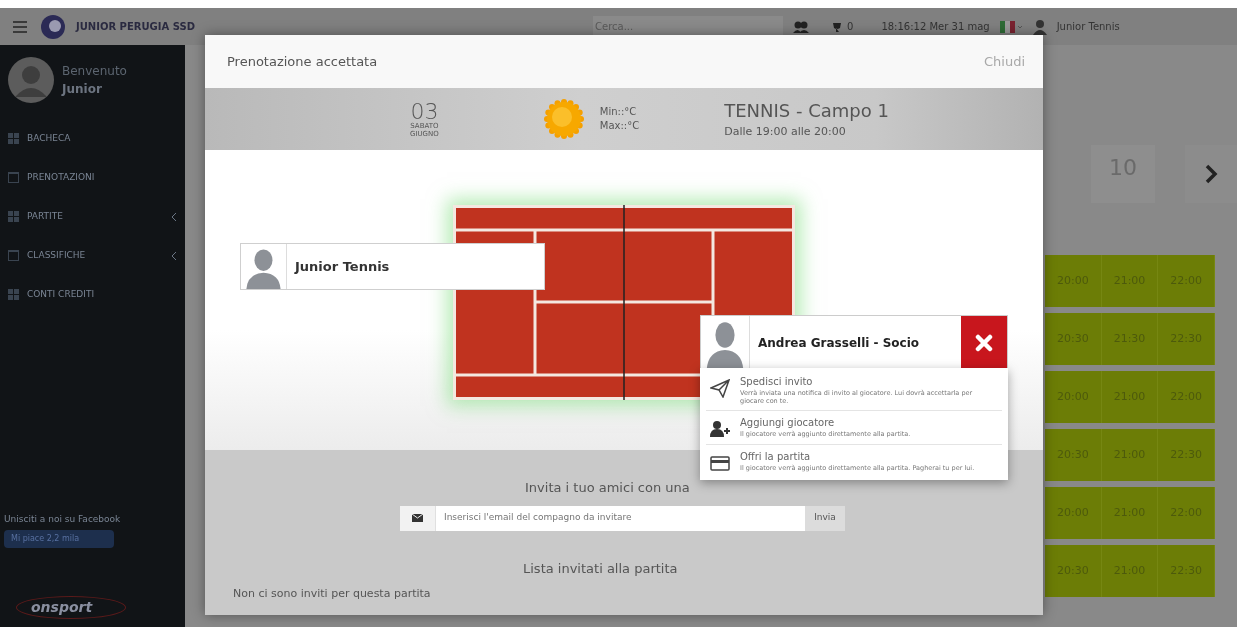 This screenshot has height=627, width=1237. What do you see at coordinates (392, 266) in the screenshot?
I see `player-card: Junior Tennis` at bounding box center [392, 266].